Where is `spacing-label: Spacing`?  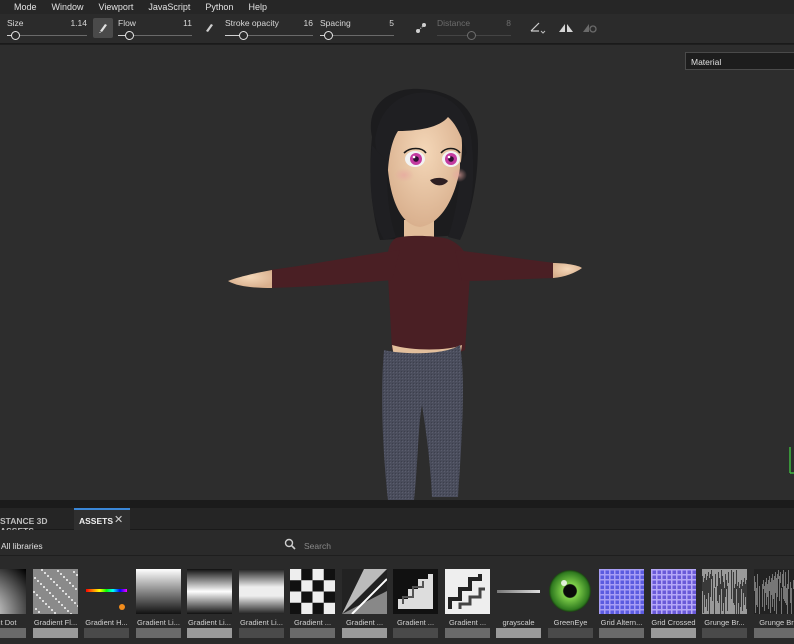 spacing-label: Spacing is located at coordinates (335, 23).